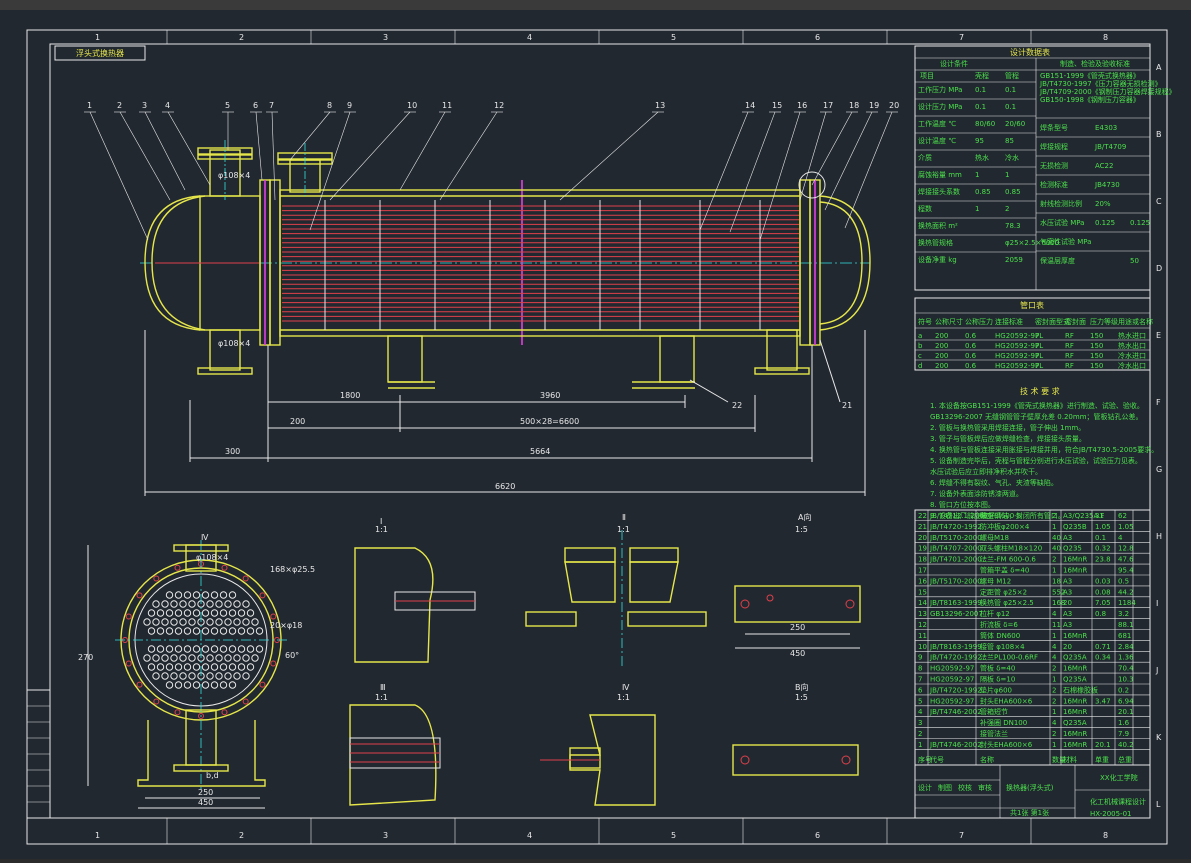  What do you see at coordinates (1126, 712) in the screenshot?
I see `table-cell: 20.1` at bounding box center [1126, 712].